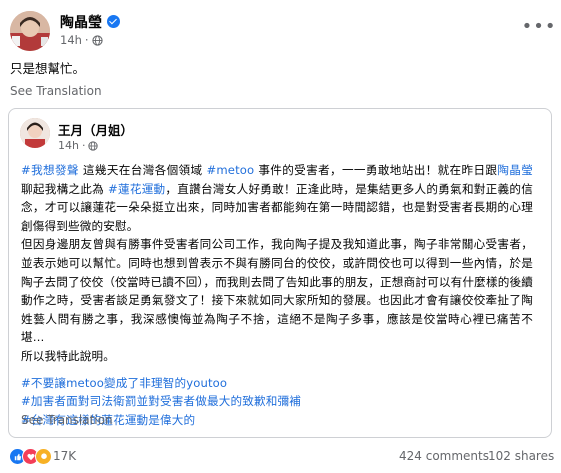 The height and width of the screenshot is (473, 561). What do you see at coordinates (521, 456) in the screenshot?
I see `shares-count-link: 102 shares` at bounding box center [521, 456].